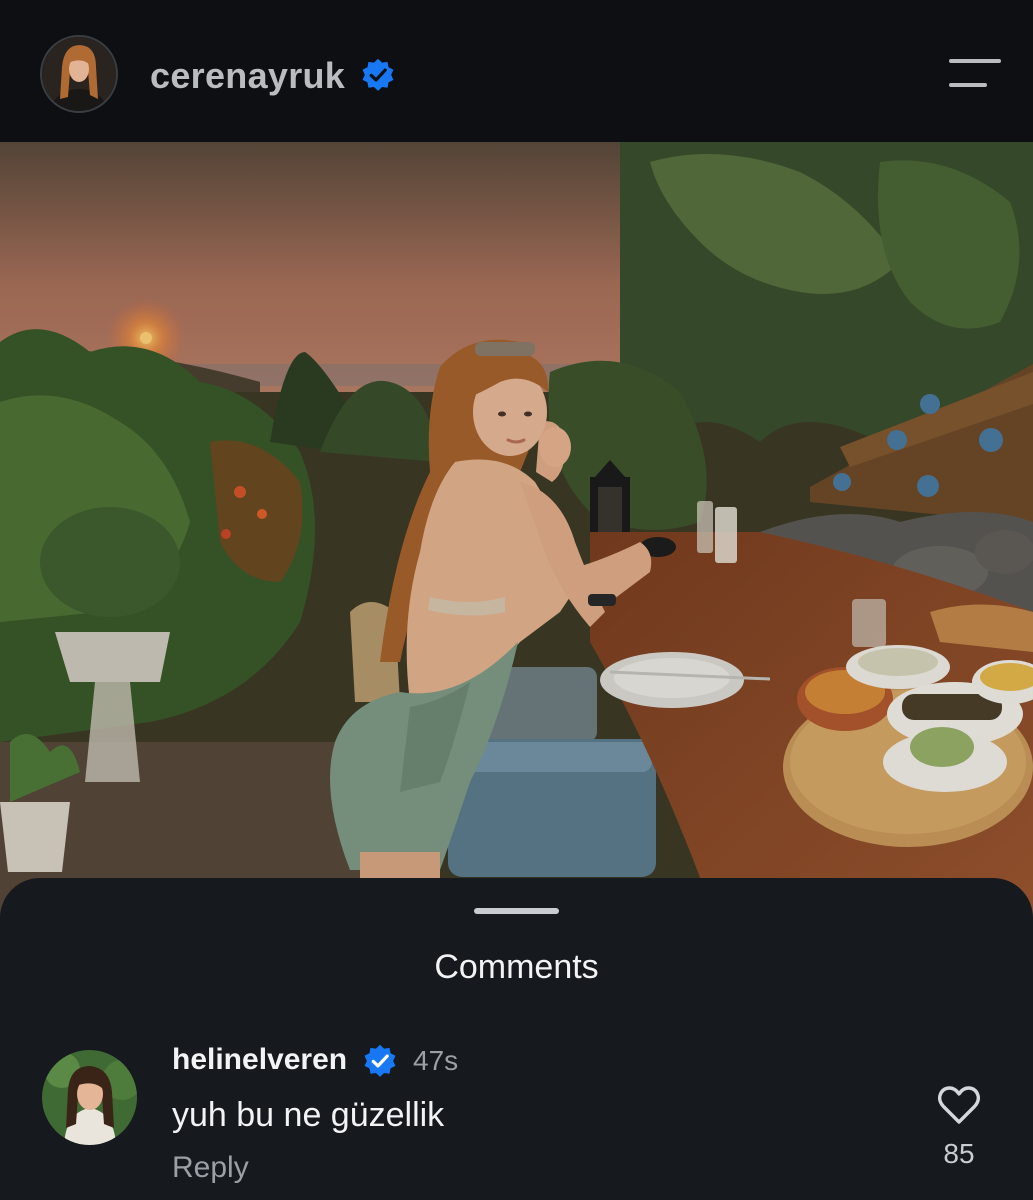 The width and height of the screenshot is (1033, 1200). Describe the element at coordinates (79, 74) in the screenshot. I see `profile-avatar` at that location.